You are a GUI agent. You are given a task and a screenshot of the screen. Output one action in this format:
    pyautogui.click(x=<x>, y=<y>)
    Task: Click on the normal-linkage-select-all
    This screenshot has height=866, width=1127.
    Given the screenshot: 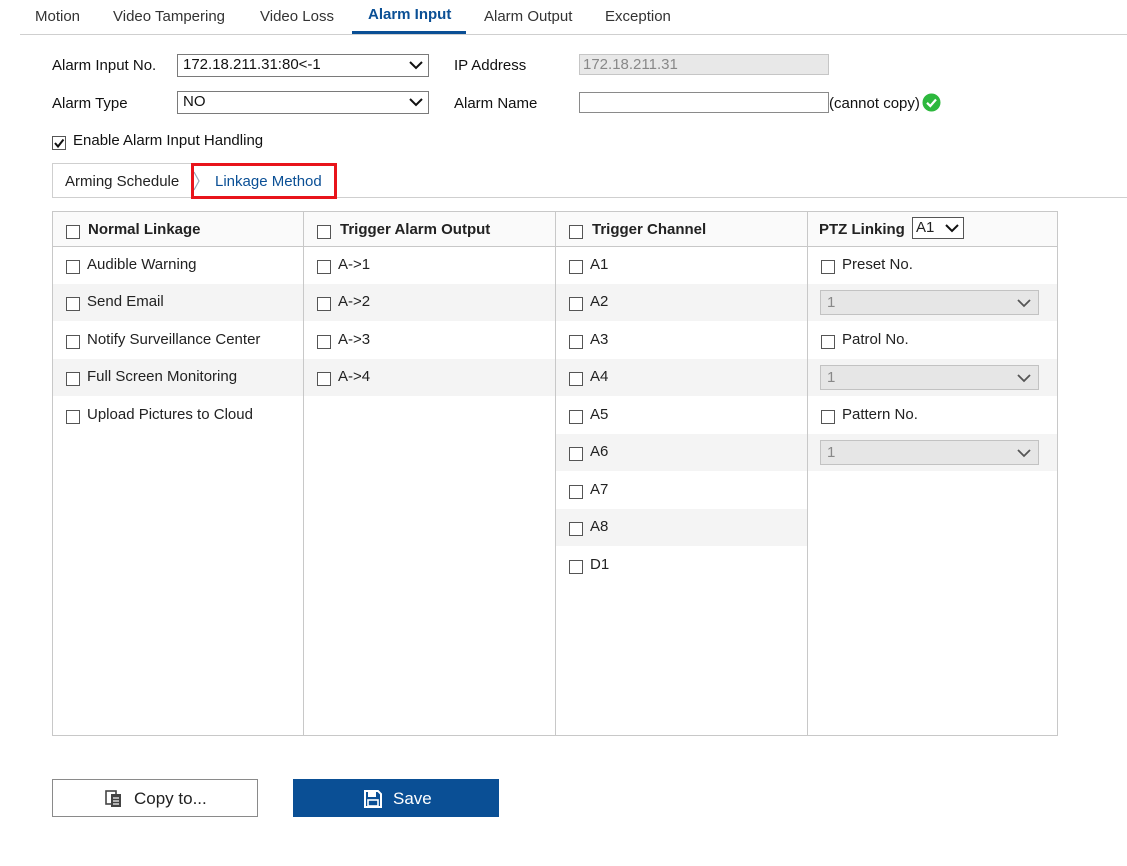 What is the action you would take?
    pyautogui.click(x=73, y=232)
    